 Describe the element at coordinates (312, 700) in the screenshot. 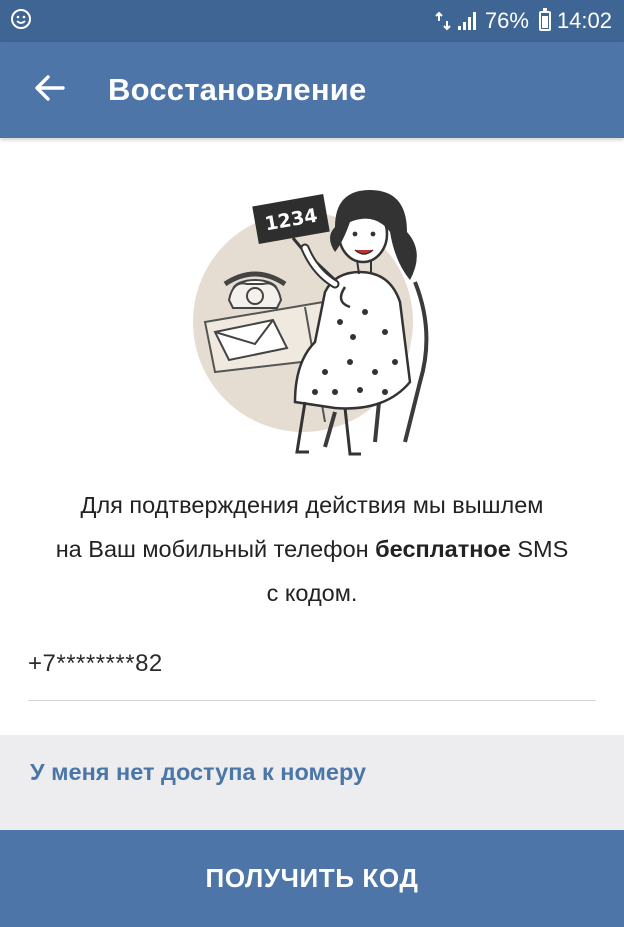

I see `phone-field-underline` at that location.